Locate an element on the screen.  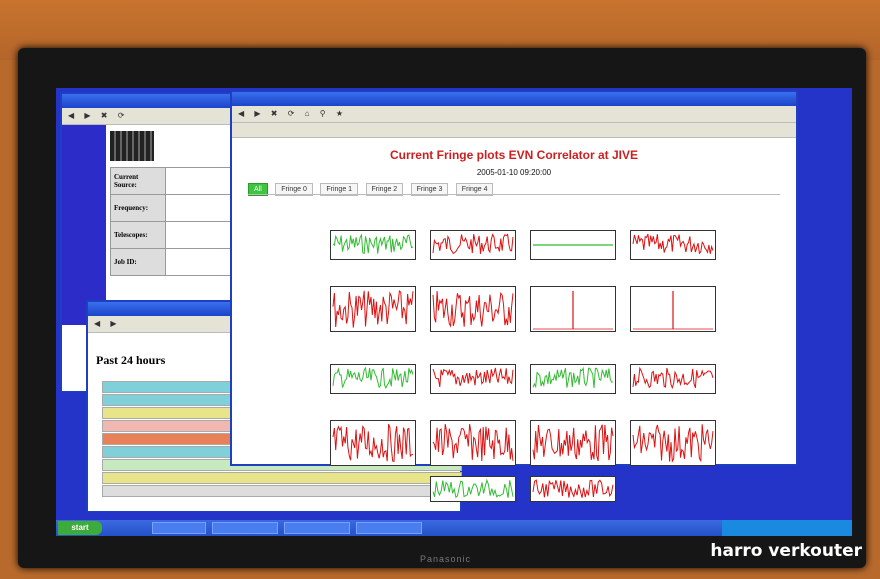
divider is located at coordinates (514, 194).